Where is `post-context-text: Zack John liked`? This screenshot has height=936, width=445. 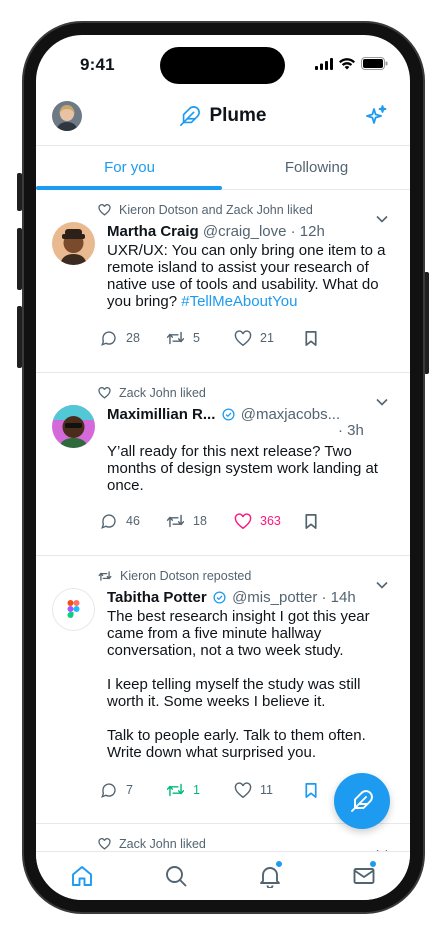
post-context-text: Zack John liked is located at coordinates (162, 393).